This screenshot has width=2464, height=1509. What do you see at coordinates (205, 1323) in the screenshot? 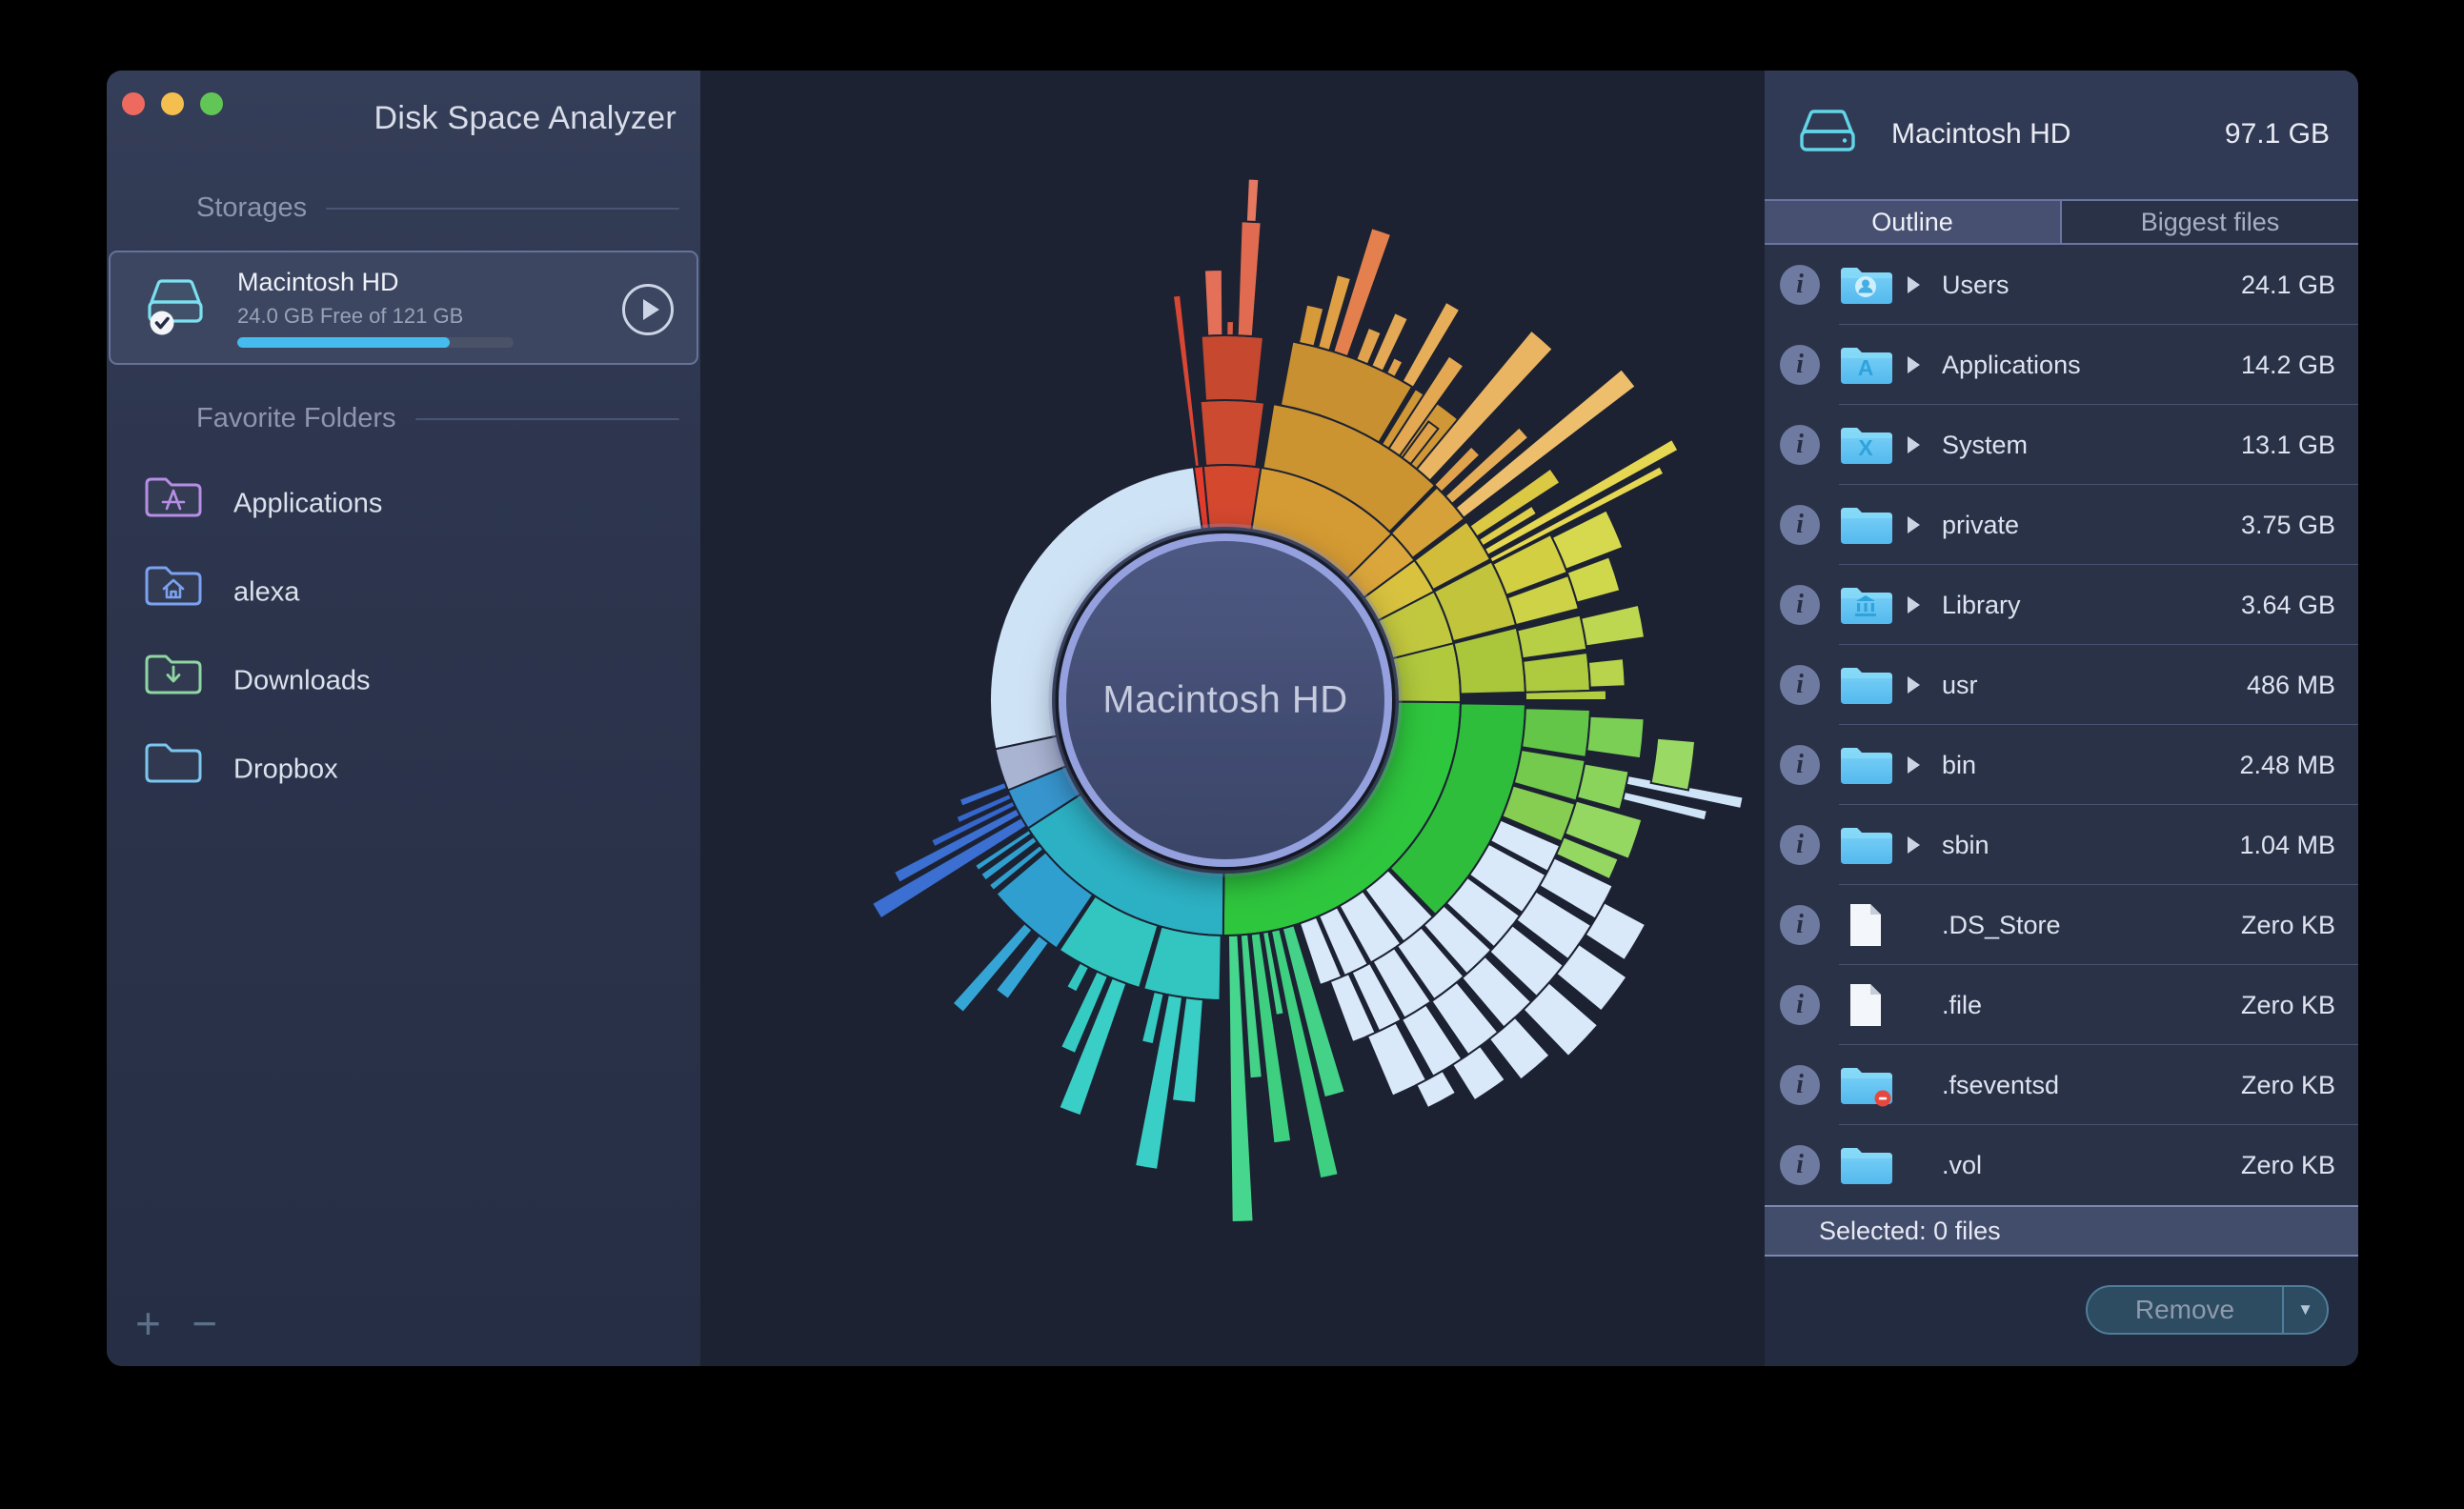
I see `remove-storage-button: −` at bounding box center [205, 1323].